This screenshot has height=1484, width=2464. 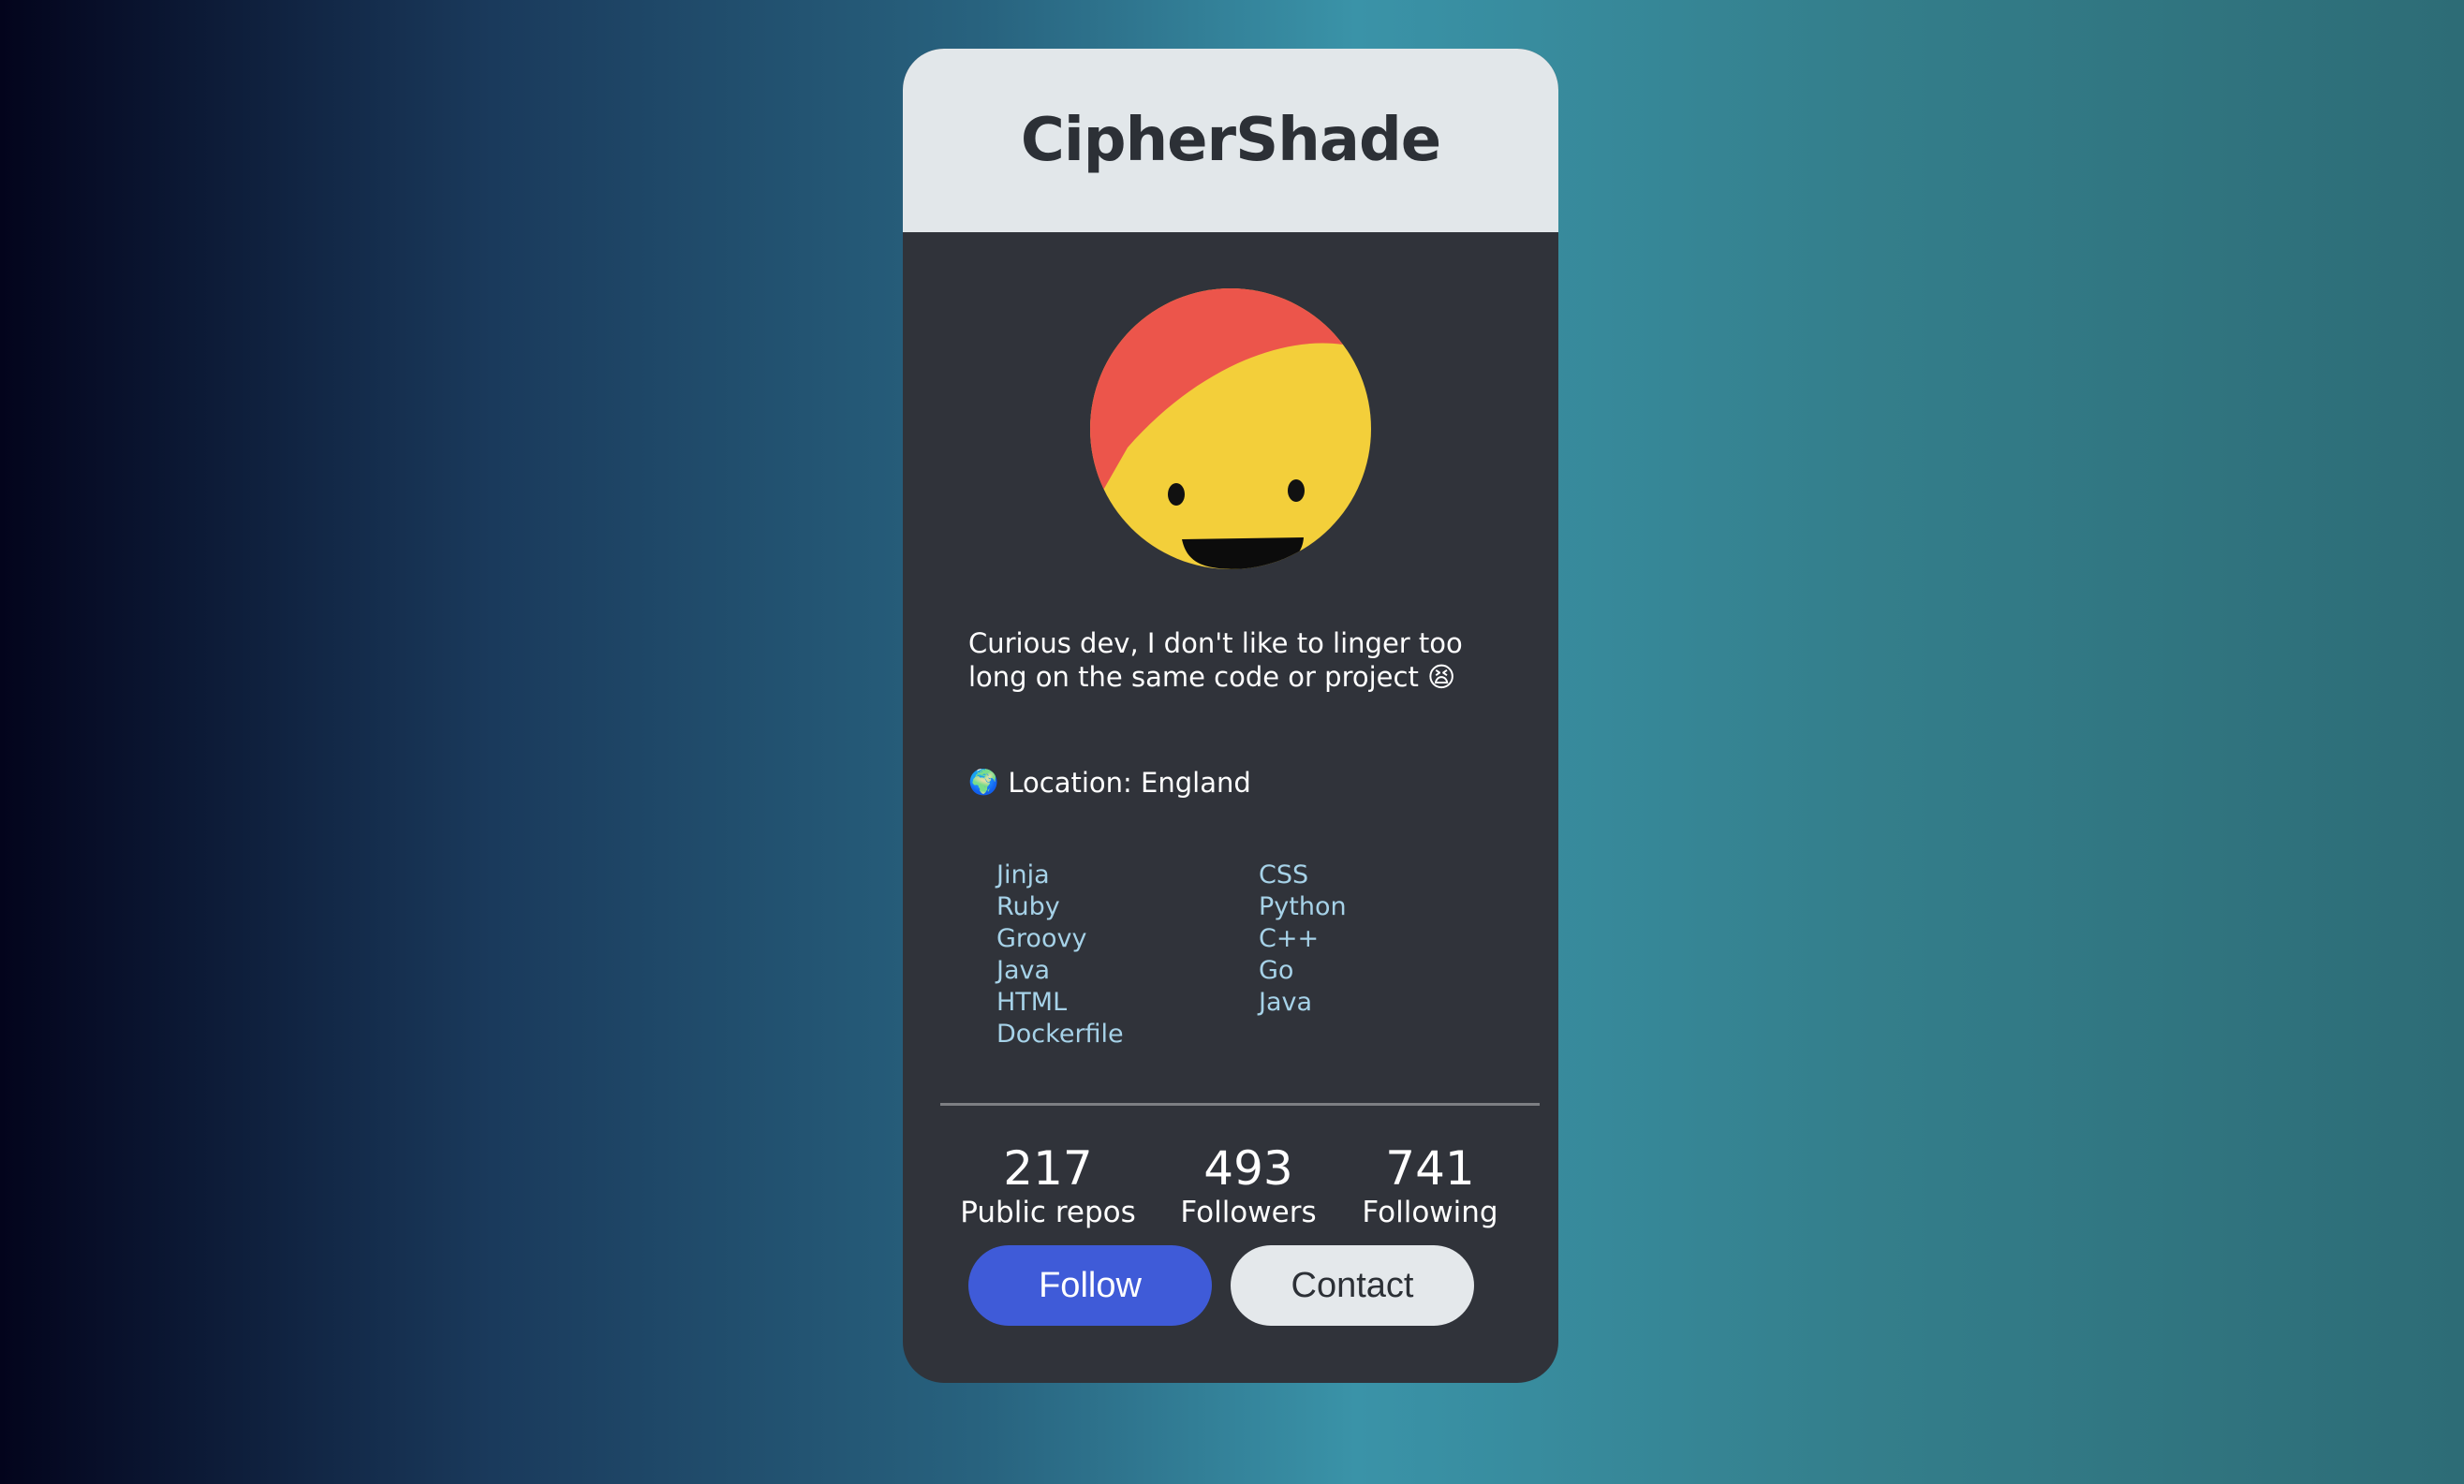 I want to click on stat-label: Following, so click(x=1430, y=1212).